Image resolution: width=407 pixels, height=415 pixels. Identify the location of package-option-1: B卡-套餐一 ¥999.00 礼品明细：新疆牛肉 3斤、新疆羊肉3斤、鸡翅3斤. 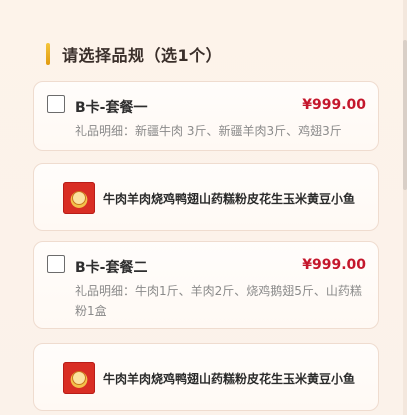
(206, 116).